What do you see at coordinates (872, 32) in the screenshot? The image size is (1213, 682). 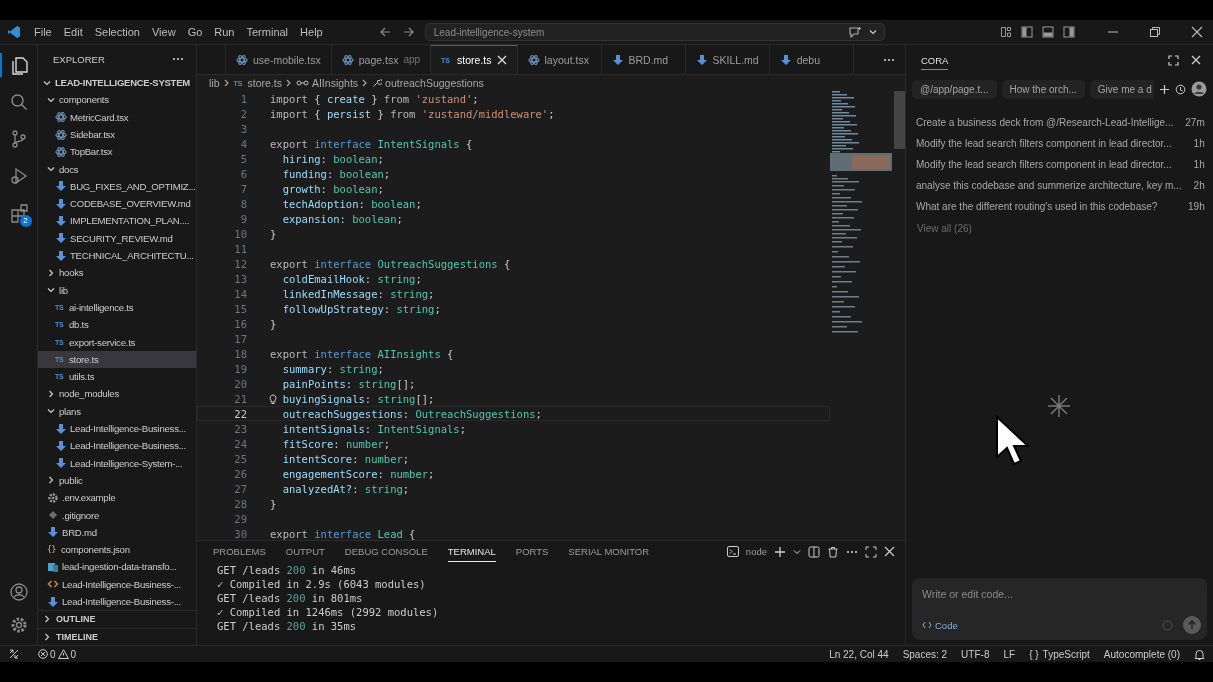 I see `dropdown-chevron-icon` at bounding box center [872, 32].